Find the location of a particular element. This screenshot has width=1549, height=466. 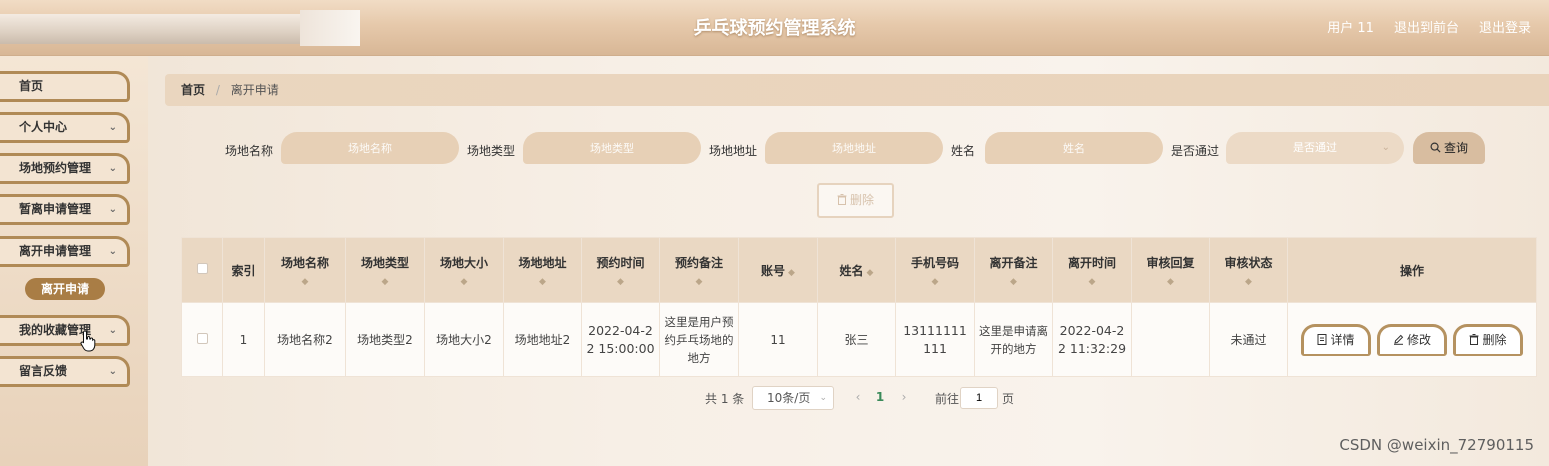

cell-leave-time: 2022-04-22 11:32:29 is located at coordinates (1092, 339).